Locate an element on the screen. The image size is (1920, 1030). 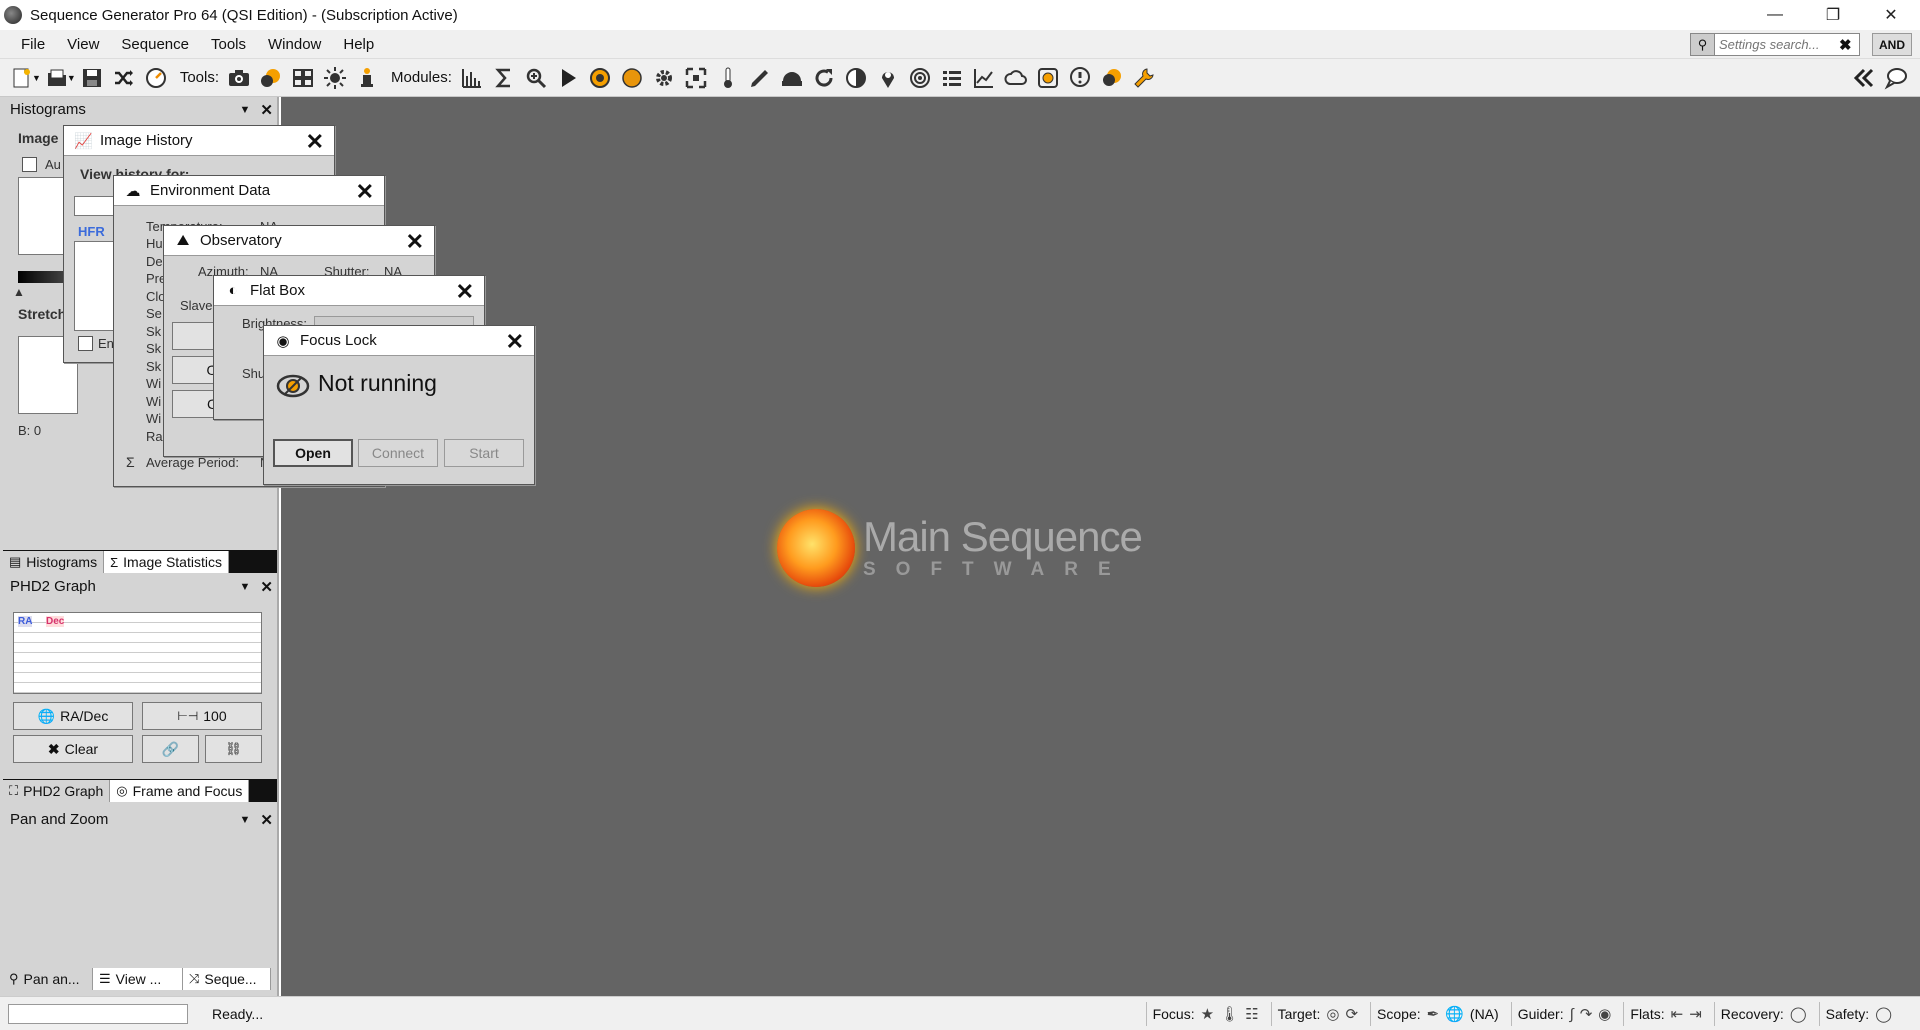
connect-link-button: 🔗 is located at coordinates (170, 749).